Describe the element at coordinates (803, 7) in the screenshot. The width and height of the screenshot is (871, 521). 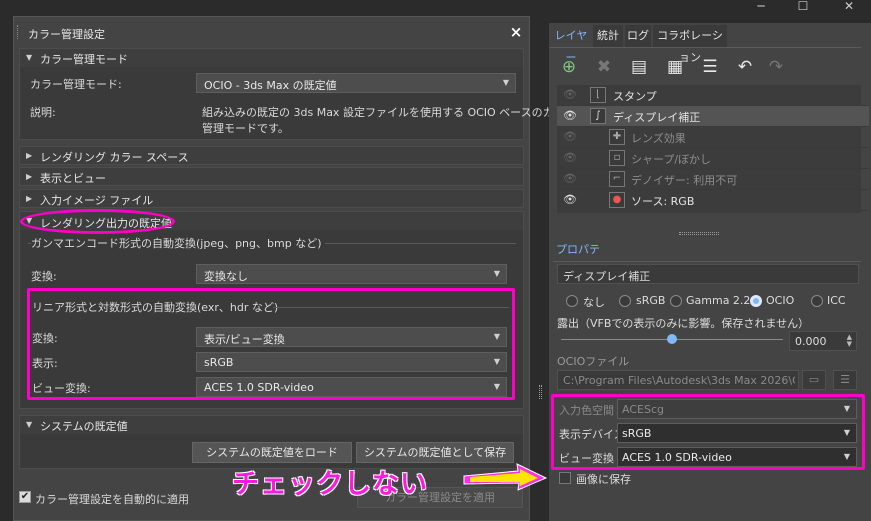
I see `maximize-icon: ☐` at that location.